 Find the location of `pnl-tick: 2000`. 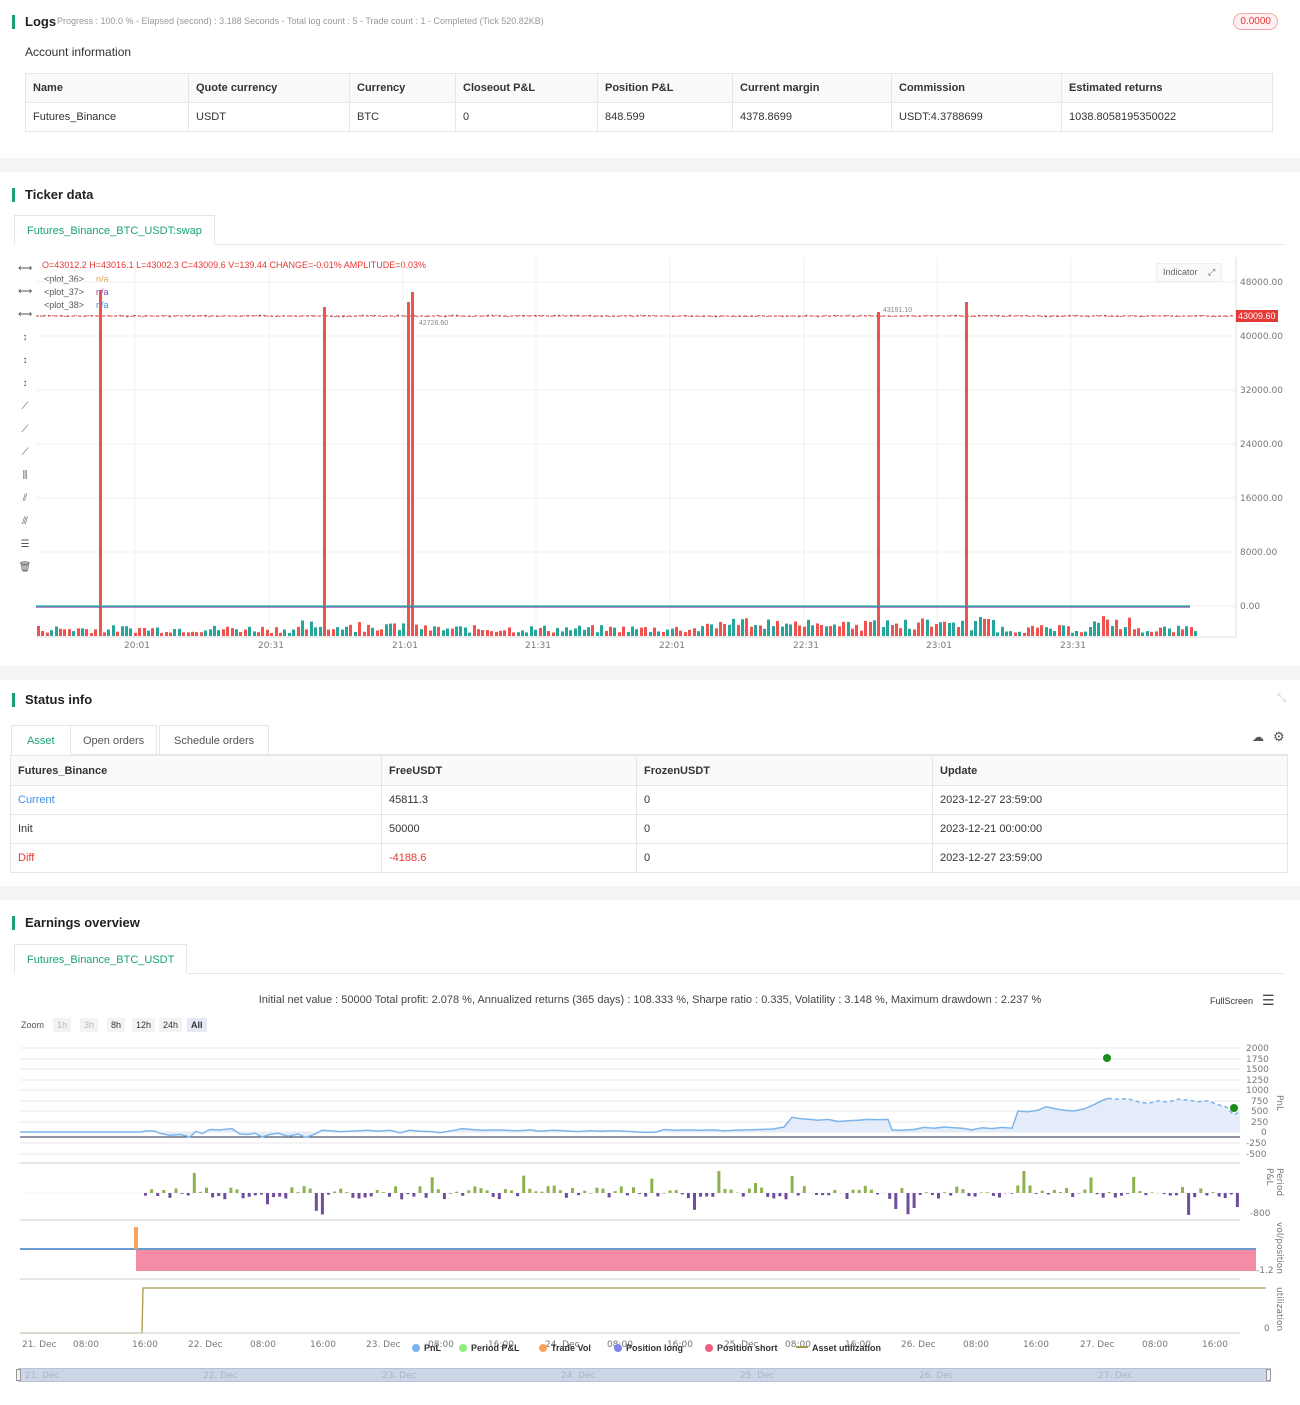

pnl-tick: 2000 is located at coordinates (1257, 1049).